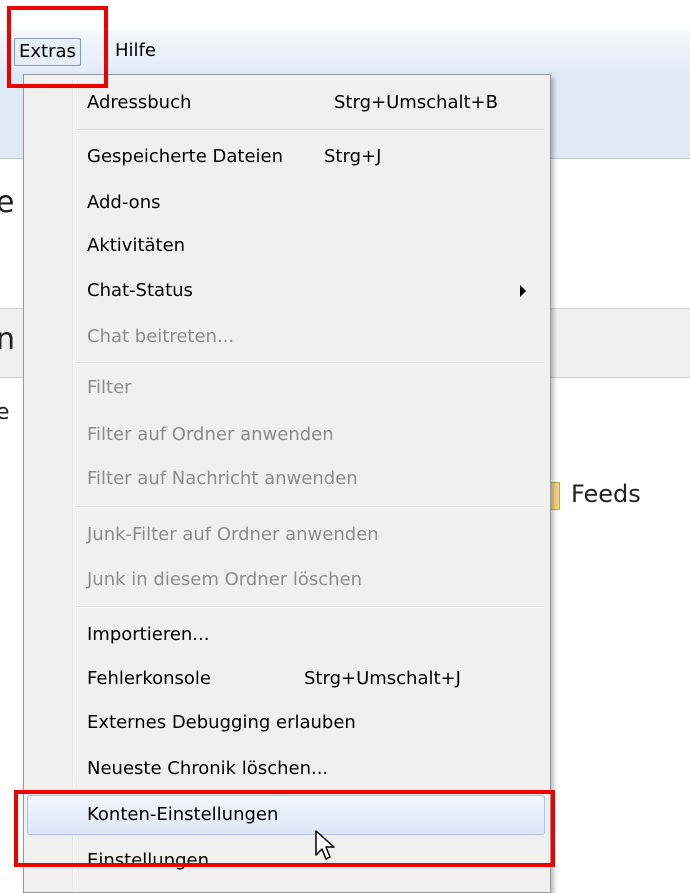 The image size is (690, 893). Describe the element at coordinates (286, 103) in the screenshot. I see `menu-item-adressbuch: Adressbuch Strg+Umschalt+B` at that location.